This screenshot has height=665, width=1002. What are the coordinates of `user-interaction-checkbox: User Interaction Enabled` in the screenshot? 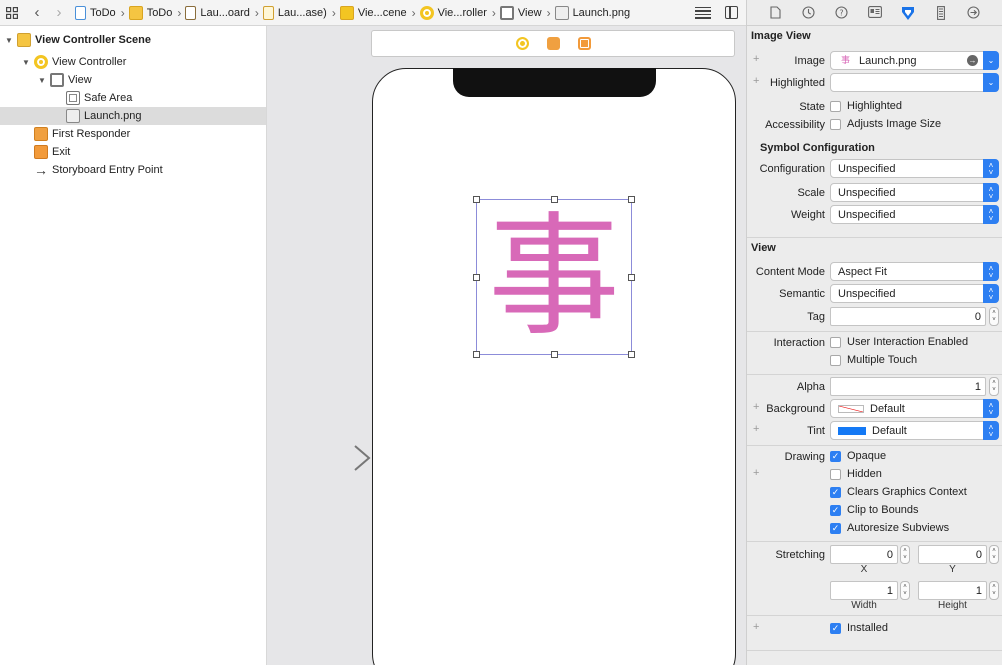 It's located at (899, 342).